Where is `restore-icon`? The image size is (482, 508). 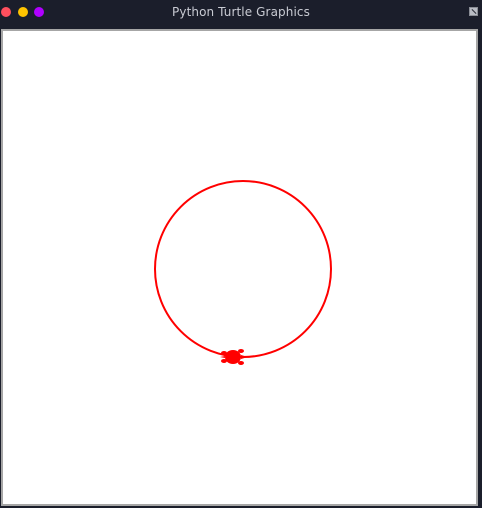 restore-icon is located at coordinates (473, 11).